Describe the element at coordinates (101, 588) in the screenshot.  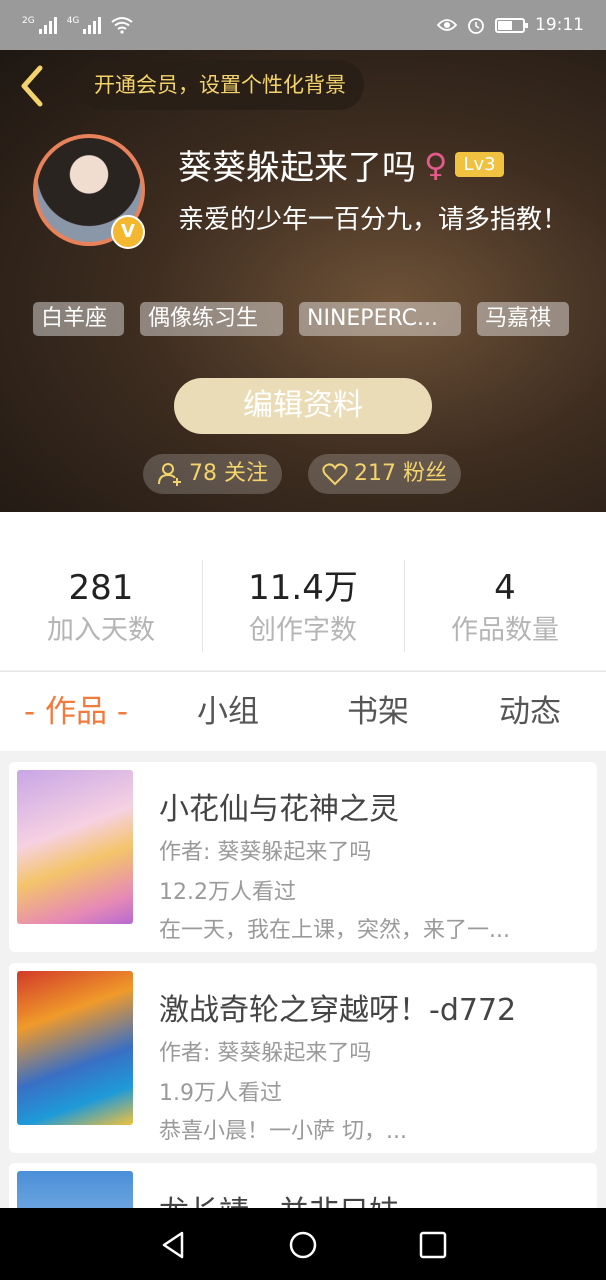
I see `stat-value: 281` at that location.